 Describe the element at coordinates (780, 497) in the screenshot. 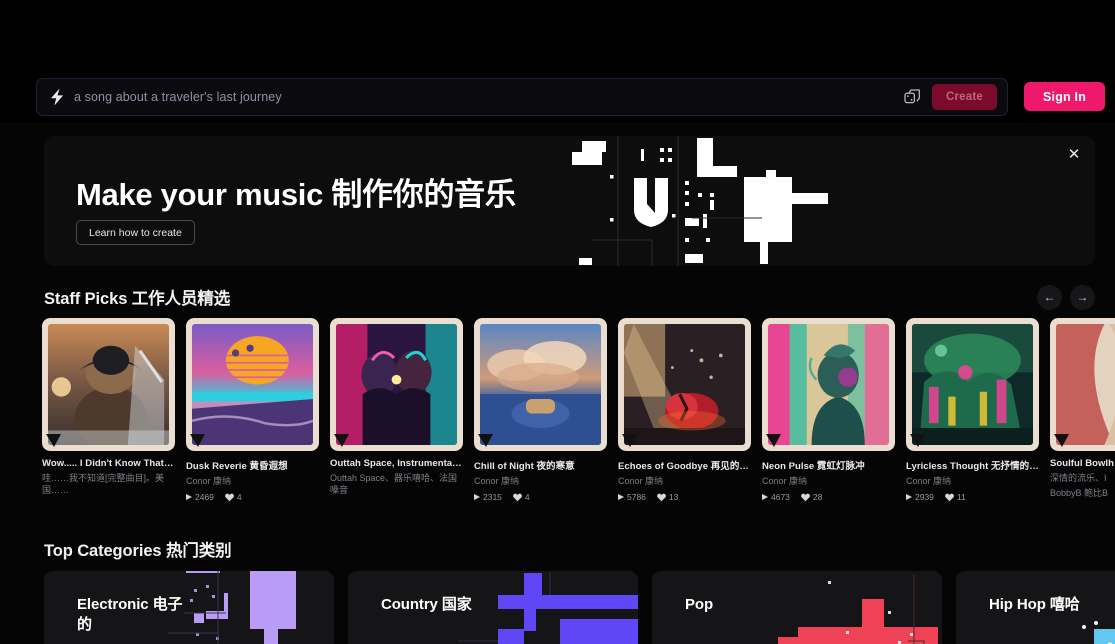

I see `play-count-value: 4673` at that location.